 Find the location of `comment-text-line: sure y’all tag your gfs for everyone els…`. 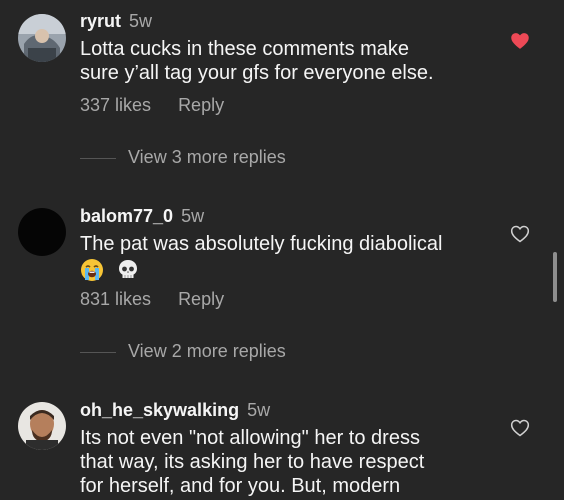

comment-text-line: sure y’all tag your gfs for everyone els… is located at coordinates (257, 73).